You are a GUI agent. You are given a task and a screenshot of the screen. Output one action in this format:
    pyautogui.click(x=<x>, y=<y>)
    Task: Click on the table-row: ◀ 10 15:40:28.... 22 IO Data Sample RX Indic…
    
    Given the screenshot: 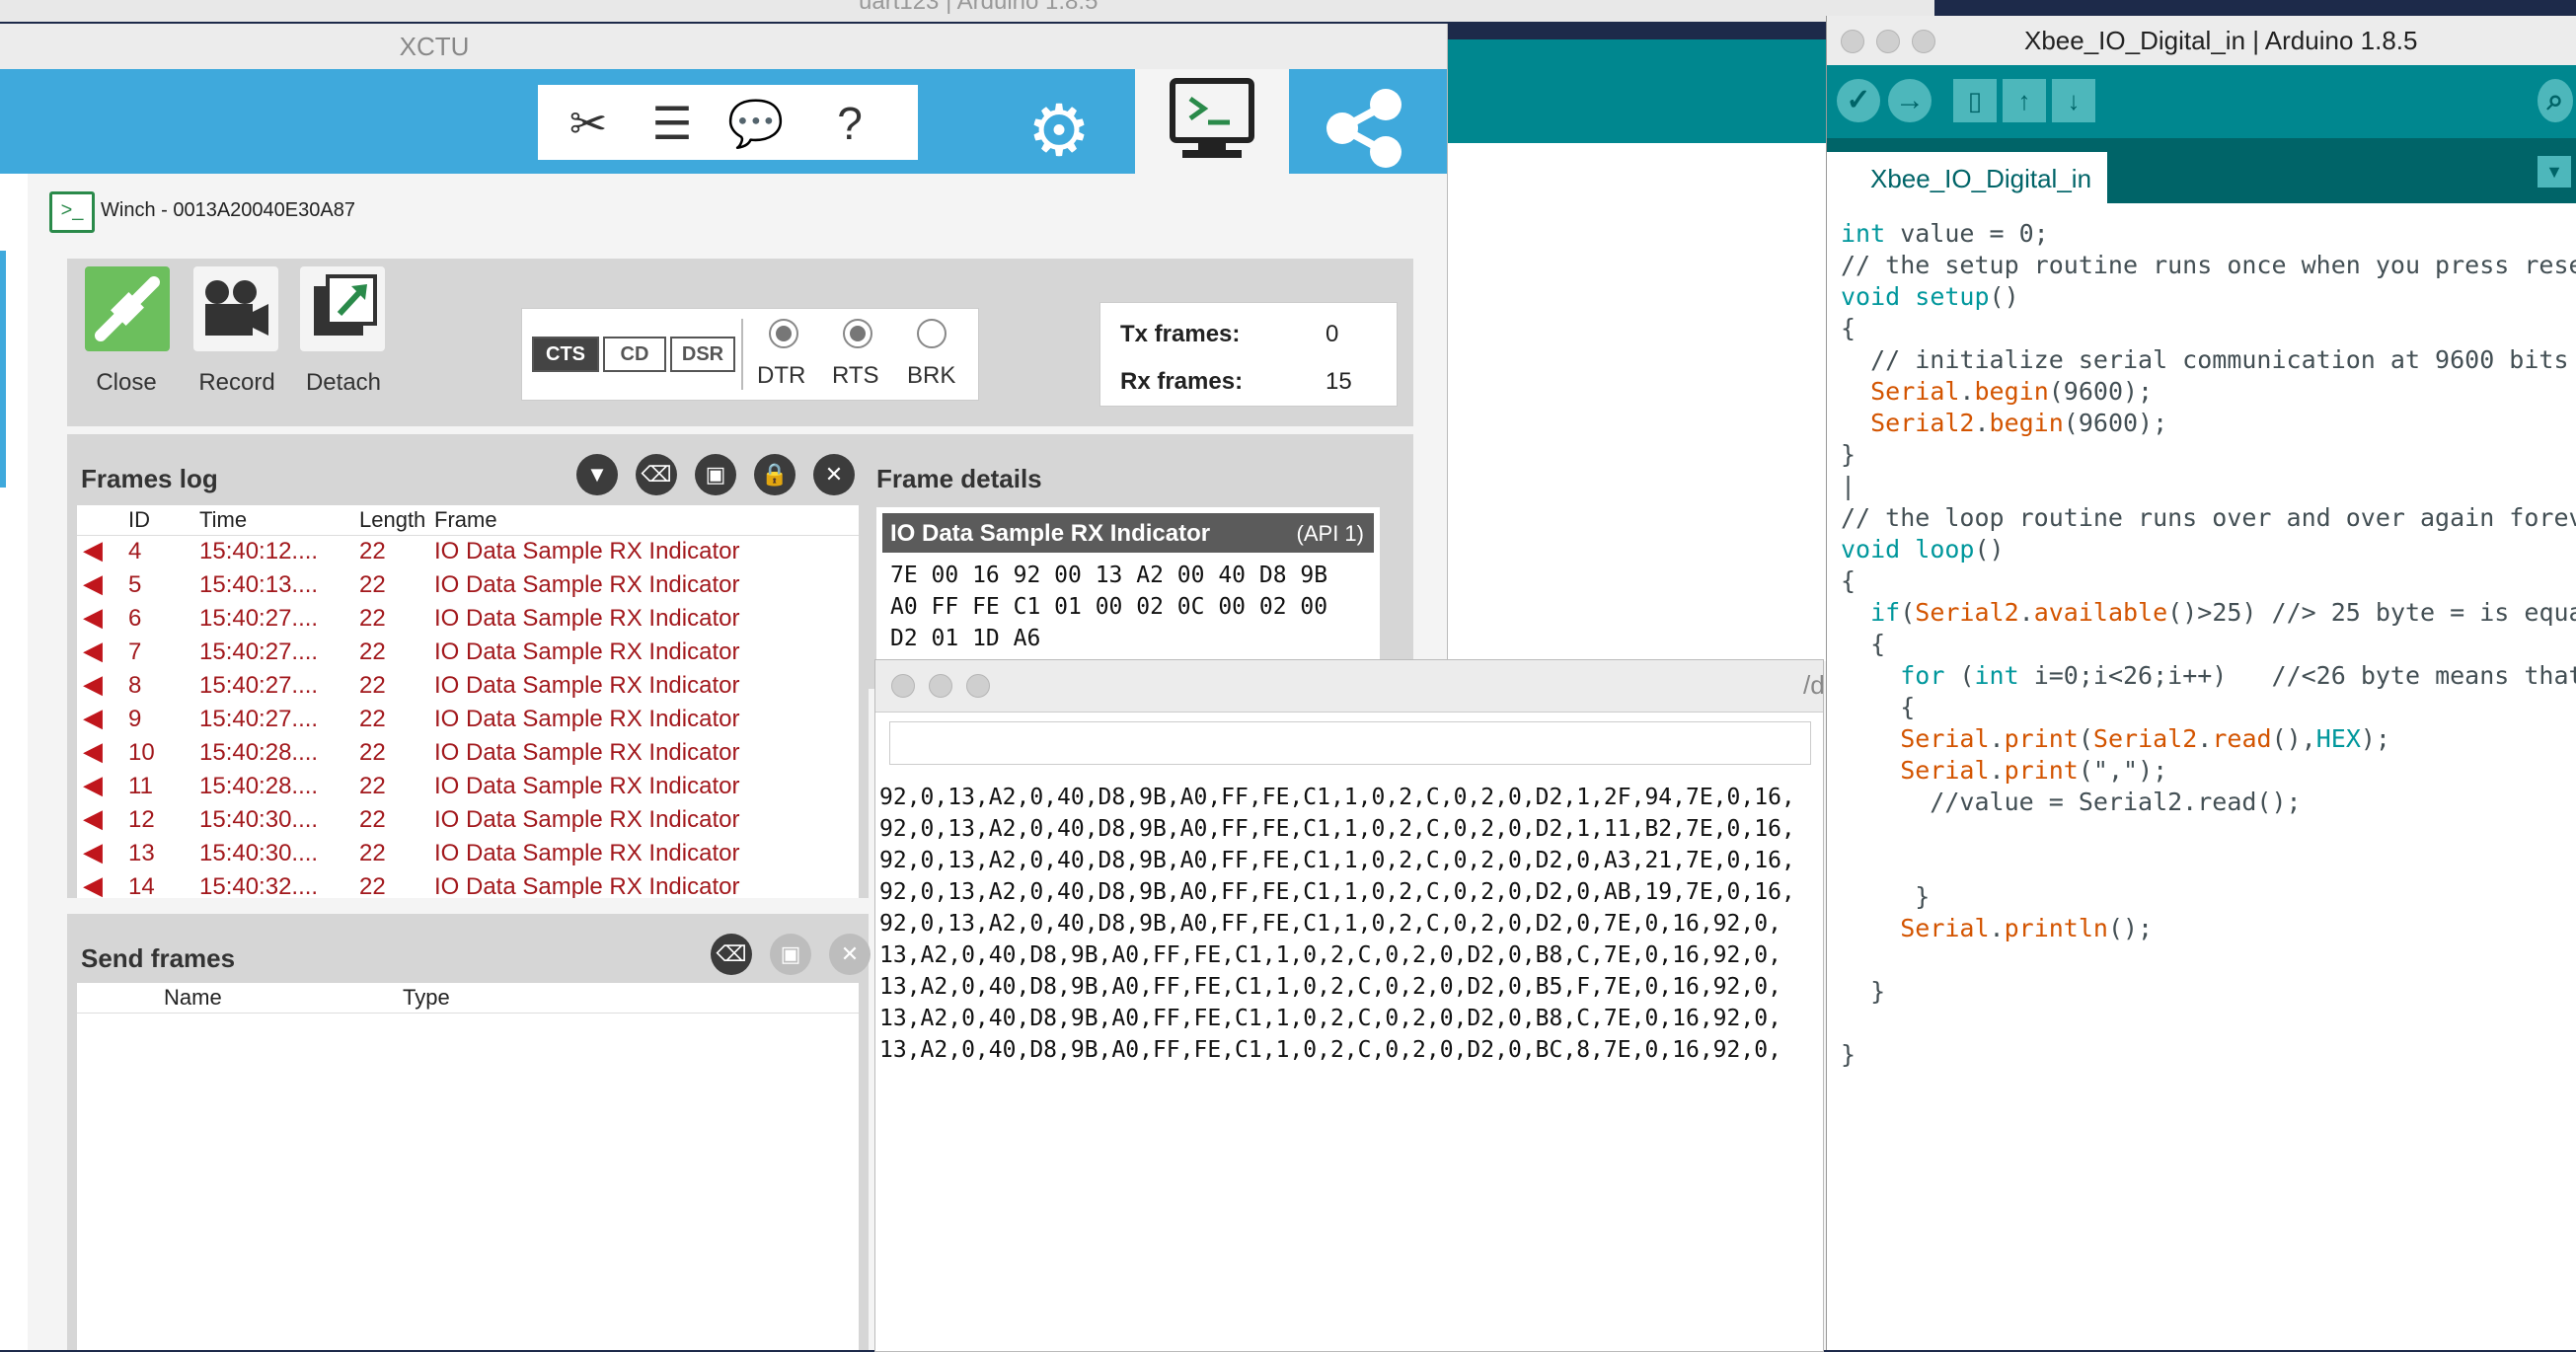 What is the action you would take?
    pyautogui.click(x=468, y=753)
    